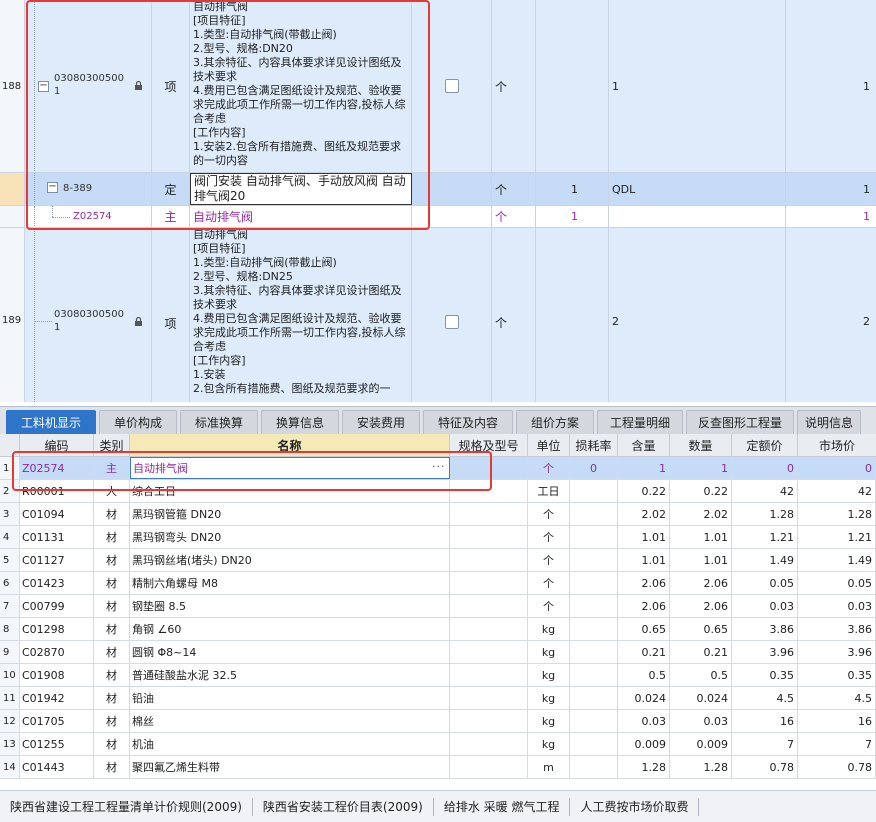 Image resolution: width=876 pixels, height=822 pixels. Describe the element at coordinates (290, 744) in the screenshot. I see `resource-name: 机油` at that location.